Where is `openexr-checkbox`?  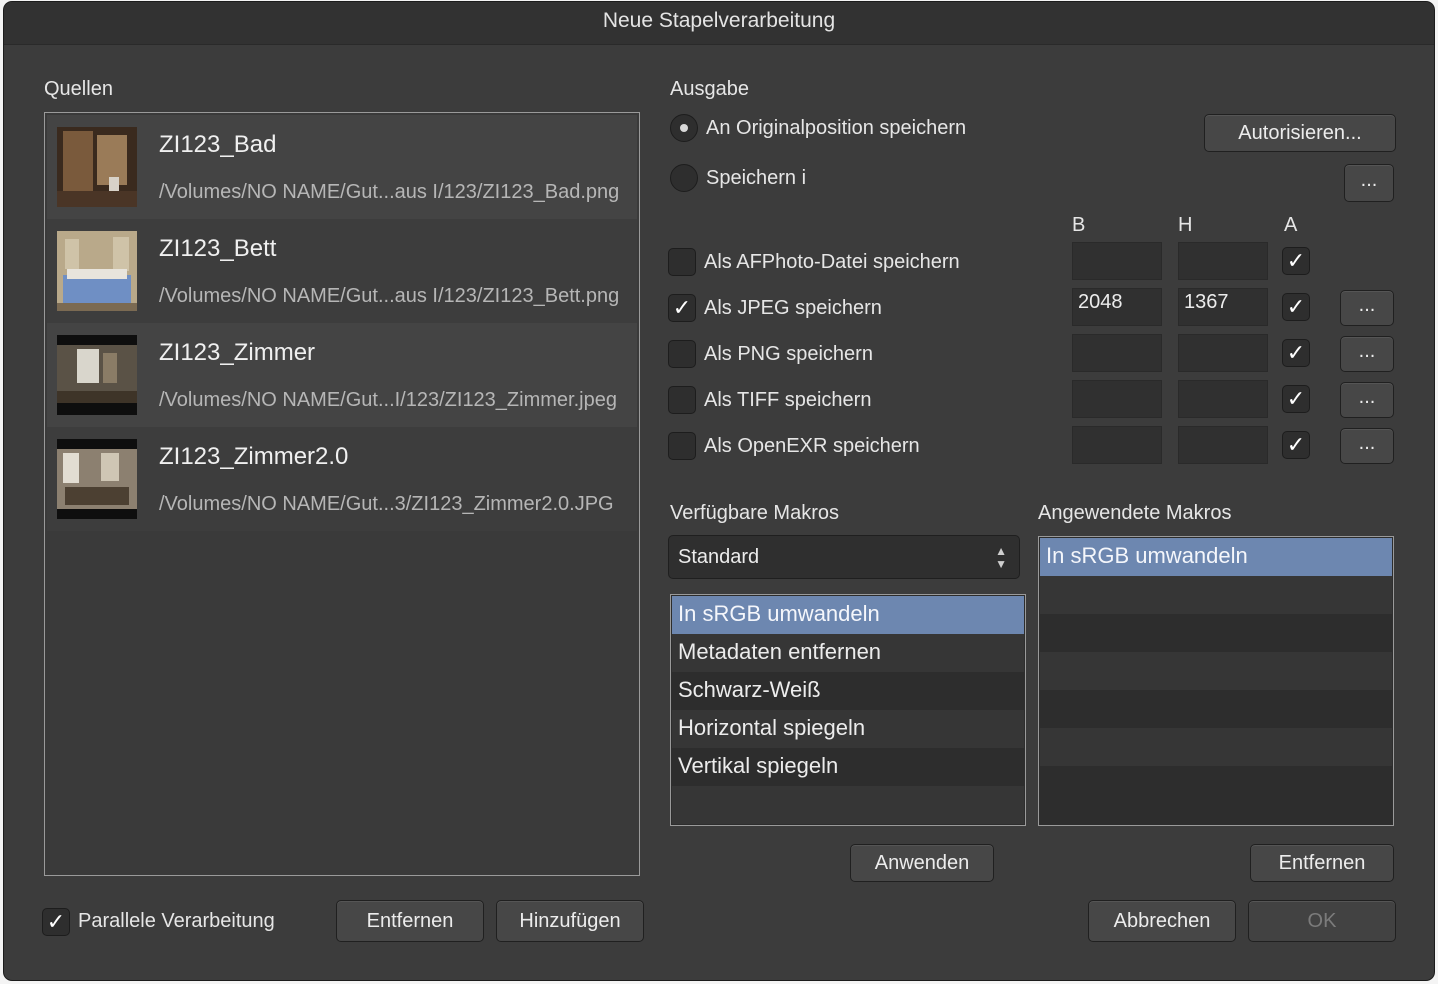 openexr-checkbox is located at coordinates (682, 446).